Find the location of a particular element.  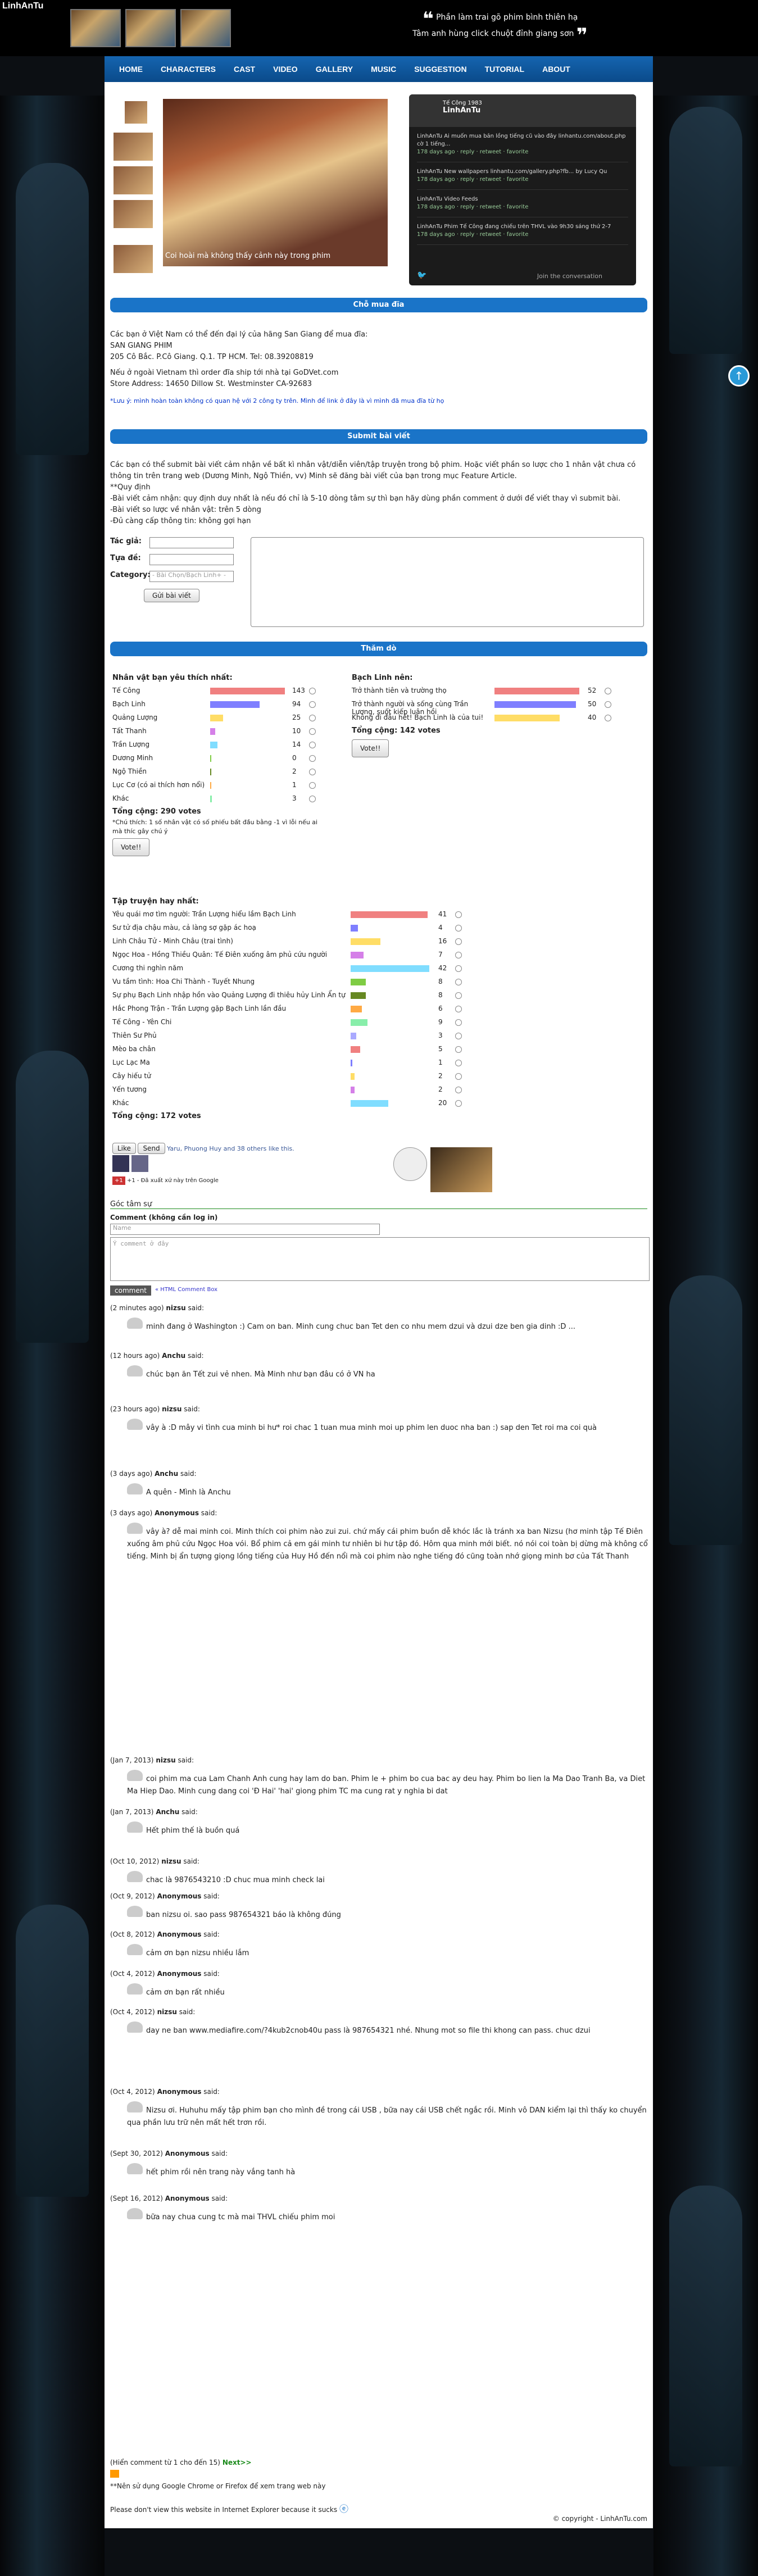

nav-characters: CHARACTERS is located at coordinates (188, 69).